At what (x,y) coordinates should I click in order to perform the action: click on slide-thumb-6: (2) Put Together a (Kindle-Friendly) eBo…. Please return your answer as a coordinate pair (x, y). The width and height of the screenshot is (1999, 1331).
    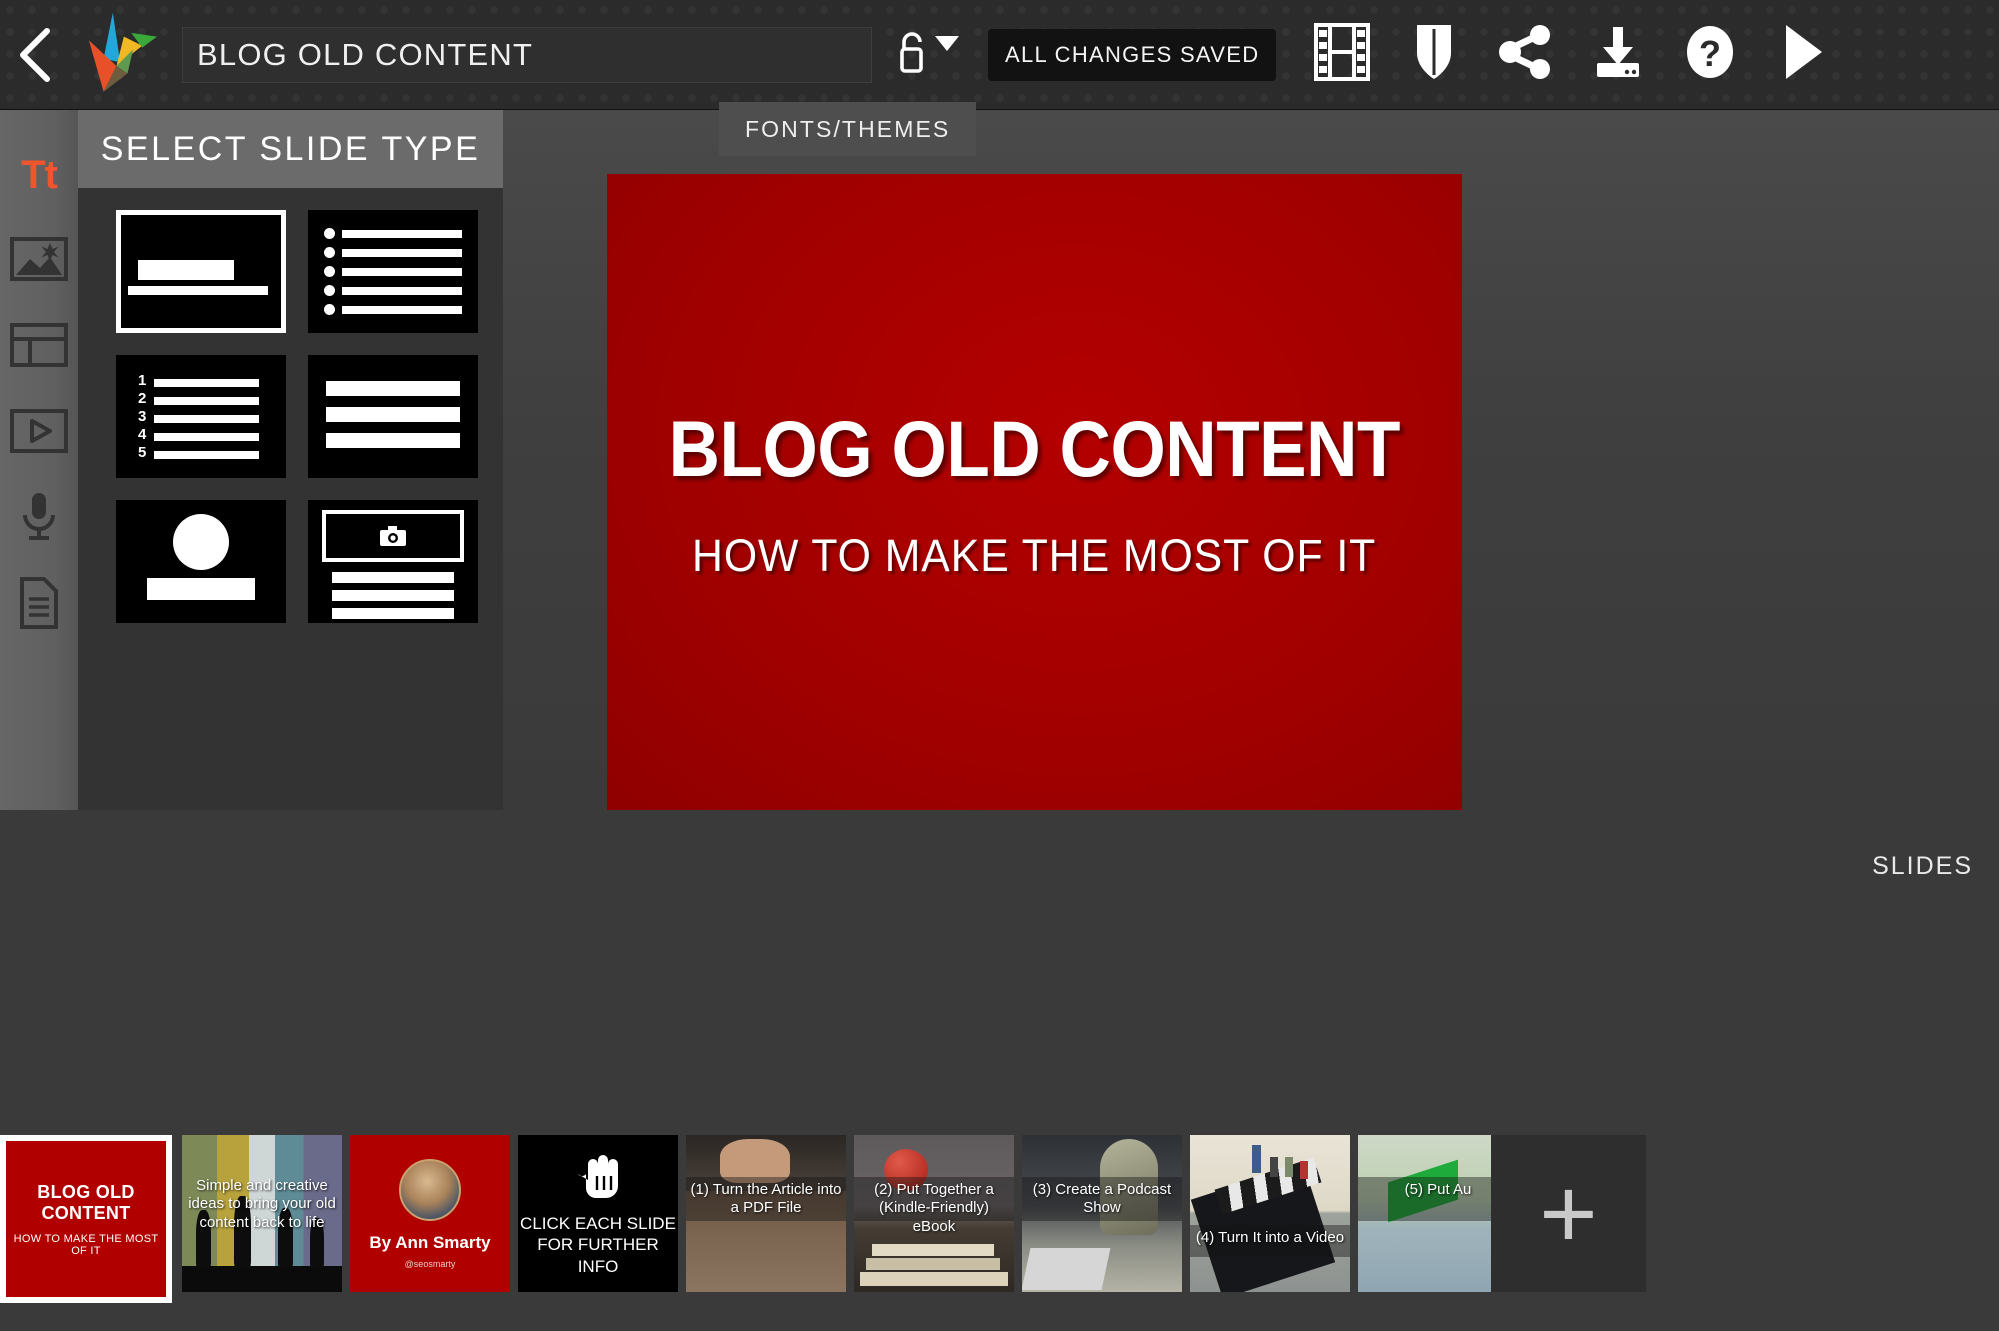
    Looking at the image, I should click on (934, 1213).